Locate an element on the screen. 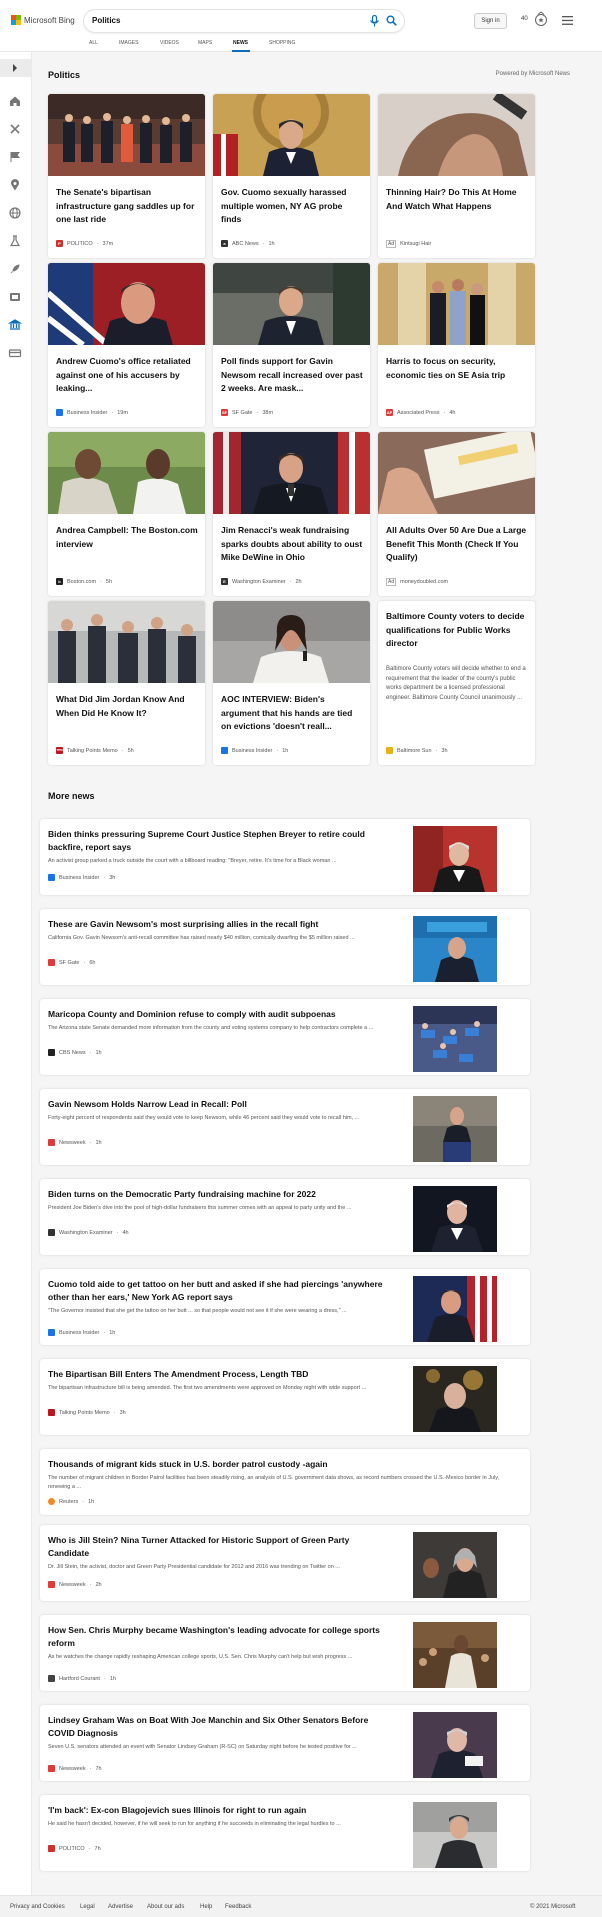 The width and height of the screenshot is (602, 1917). tab-all: ALL is located at coordinates (93, 43).